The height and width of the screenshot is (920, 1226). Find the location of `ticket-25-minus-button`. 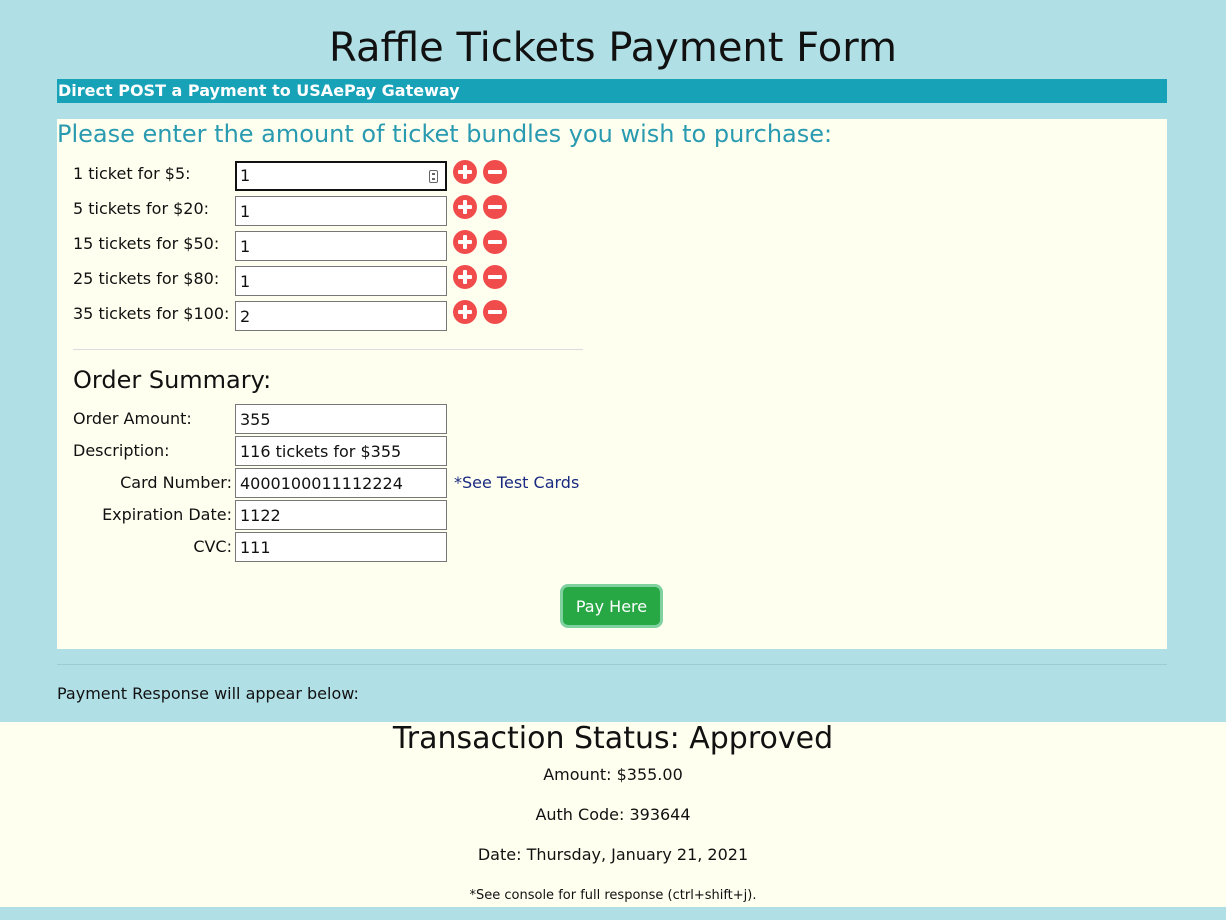

ticket-25-minus-button is located at coordinates (495, 277).